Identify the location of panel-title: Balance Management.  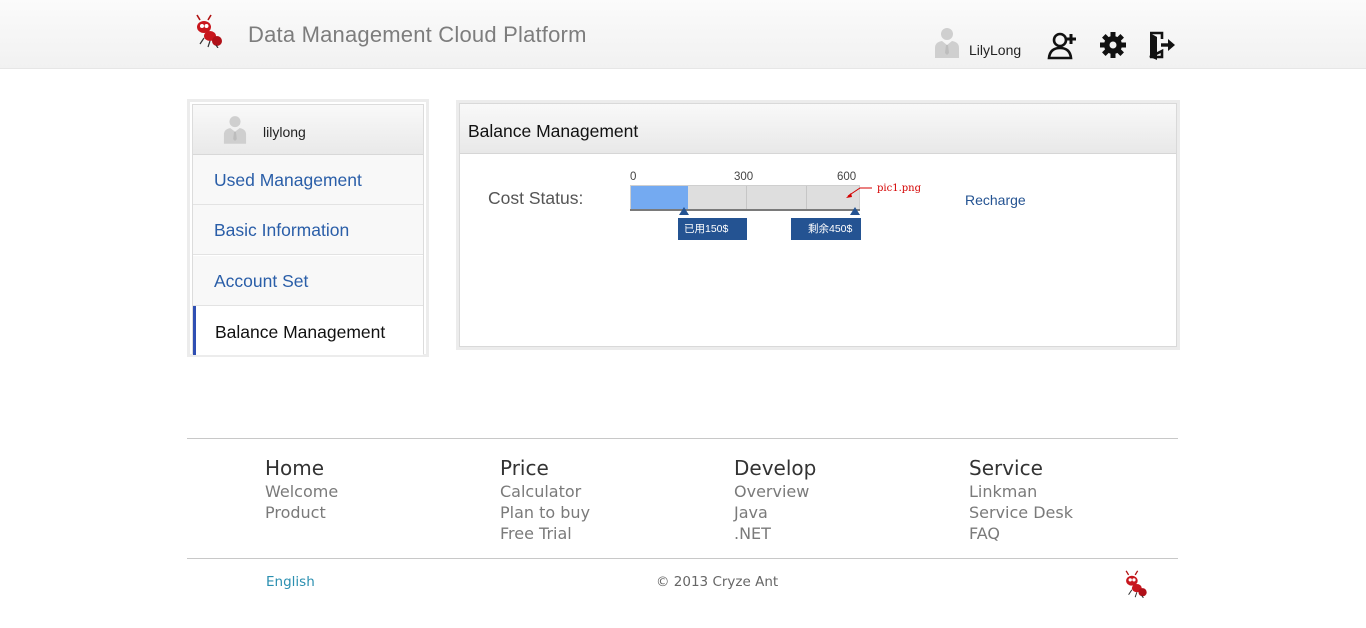
(553, 131).